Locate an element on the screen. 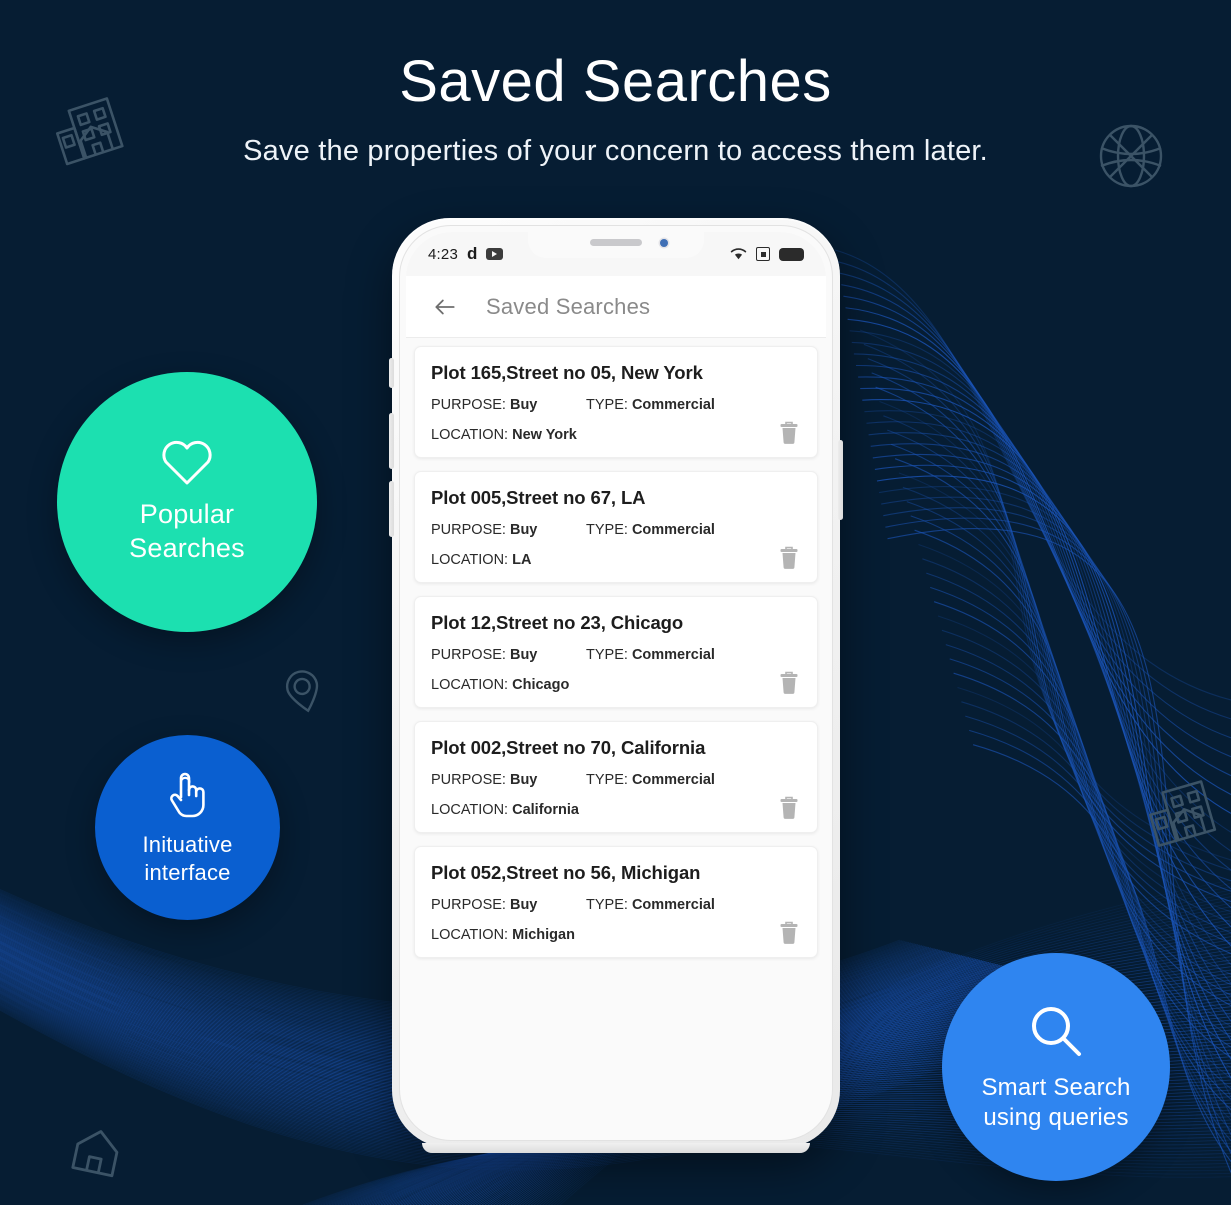 This screenshot has height=1205, width=1231. location-value: Michigan is located at coordinates (543, 935).